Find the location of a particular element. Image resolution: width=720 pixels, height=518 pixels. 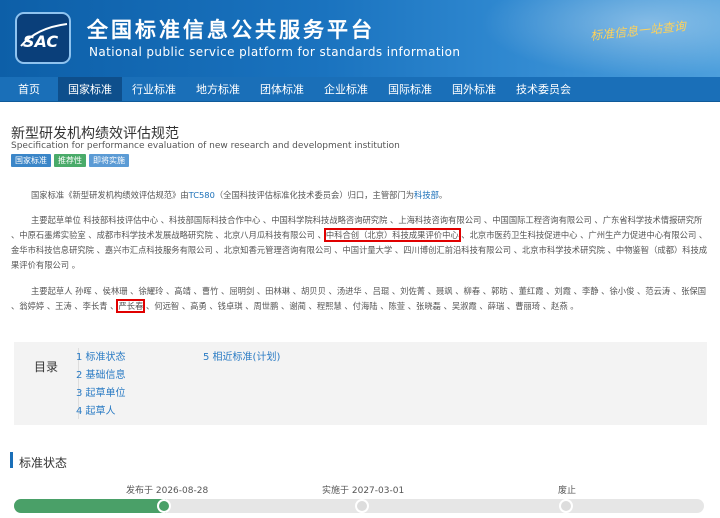

toc-link-drafters: 4 起草人 is located at coordinates (96, 409).